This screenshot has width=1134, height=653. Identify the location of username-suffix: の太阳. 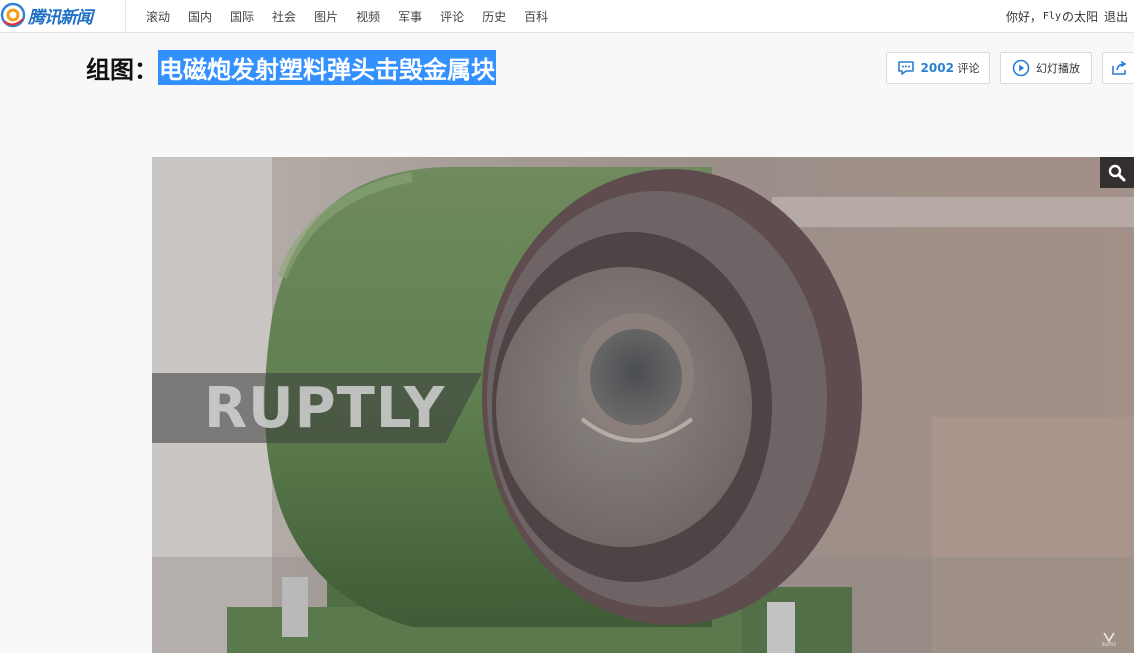
(1080, 16).